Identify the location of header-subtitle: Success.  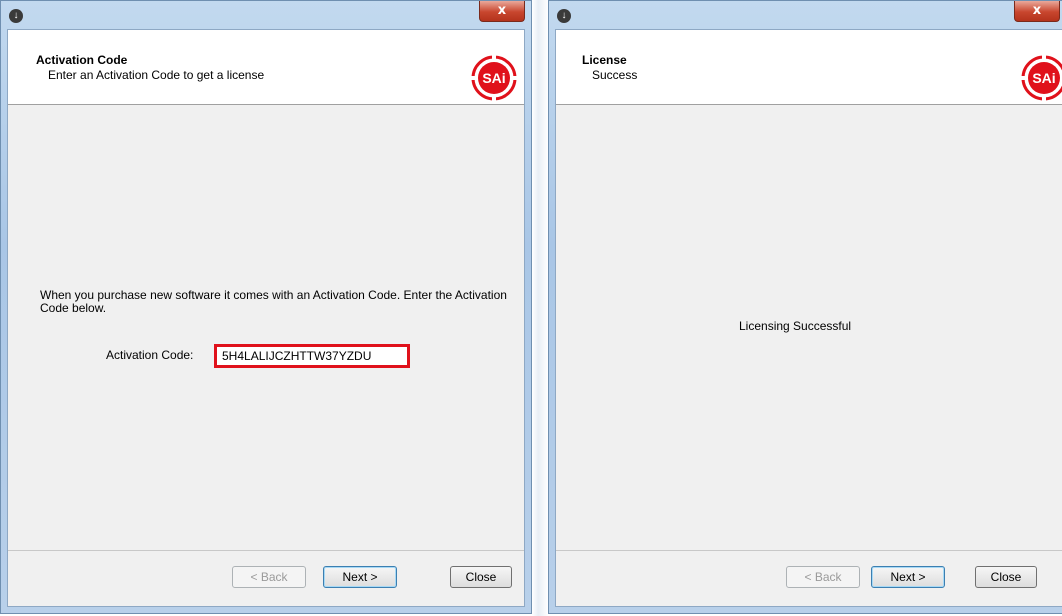
(615, 75).